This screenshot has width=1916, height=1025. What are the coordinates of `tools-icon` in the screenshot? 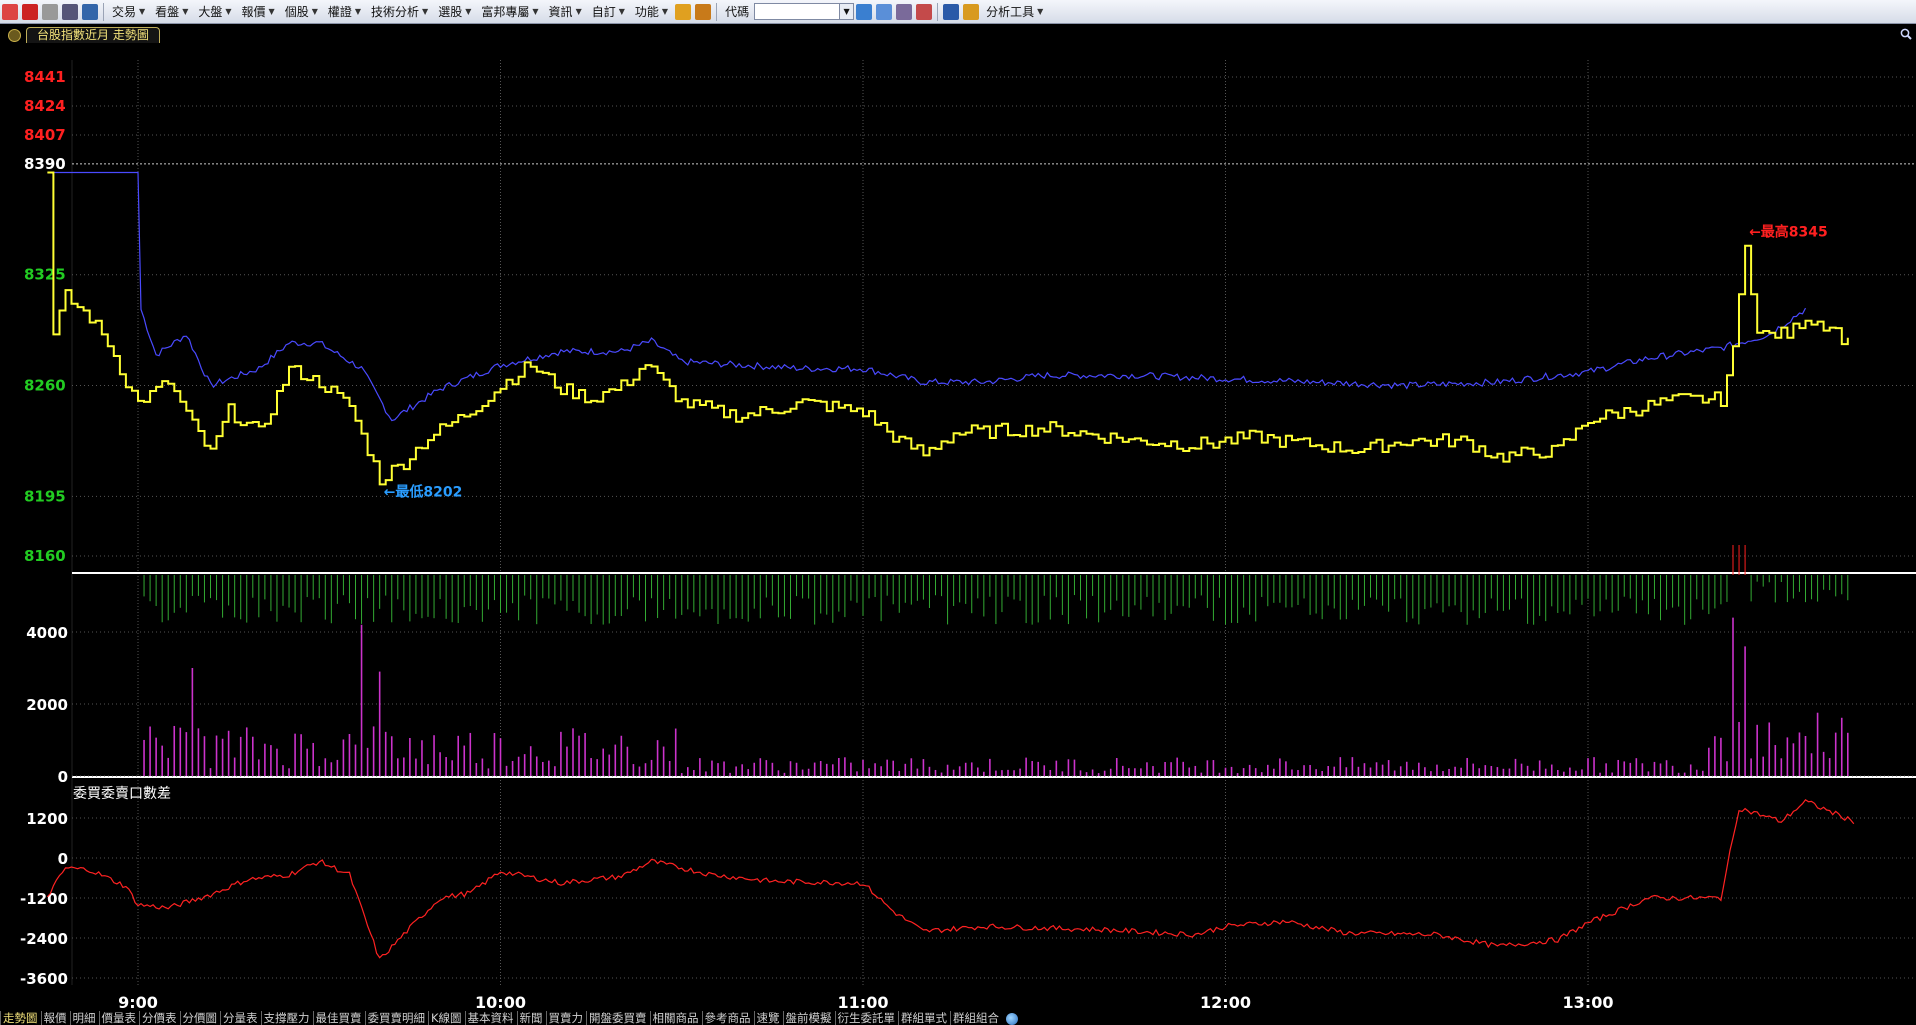 It's located at (904, 11).